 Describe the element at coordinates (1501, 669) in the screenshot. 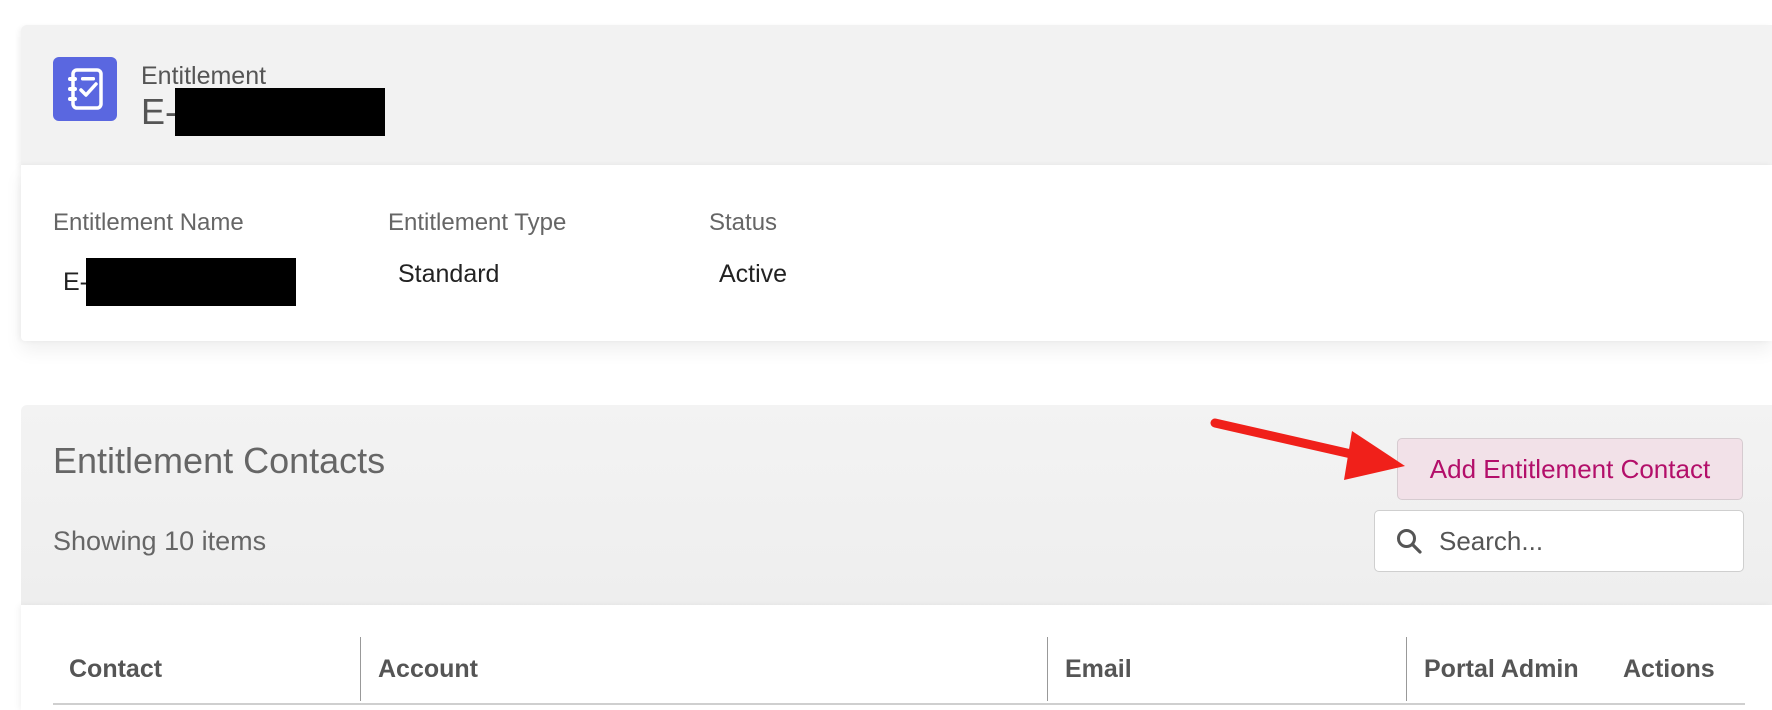

I see `column-header-portal-admin: Portal Admin` at that location.